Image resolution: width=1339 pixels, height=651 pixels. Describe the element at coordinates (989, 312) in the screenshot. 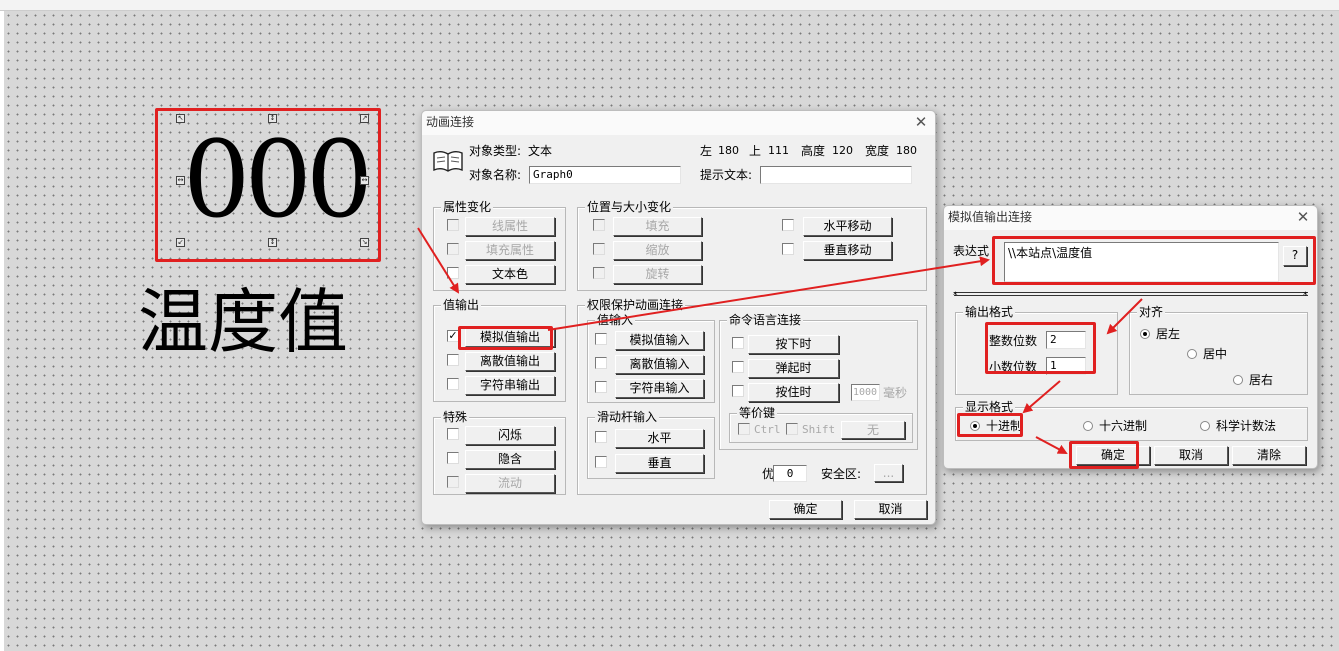

I see `group-title: 输出格式` at that location.